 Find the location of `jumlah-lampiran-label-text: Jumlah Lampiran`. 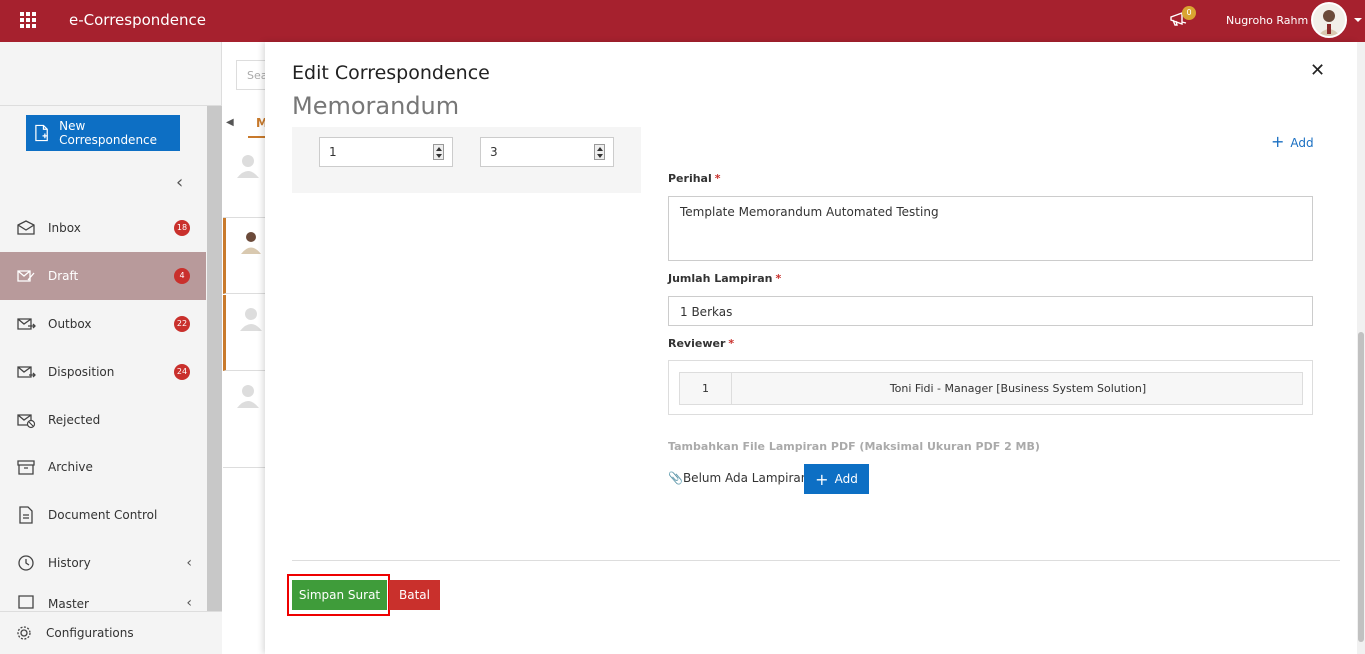

jumlah-lampiran-label-text: Jumlah Lampiran is located at coordinates (720, 278).